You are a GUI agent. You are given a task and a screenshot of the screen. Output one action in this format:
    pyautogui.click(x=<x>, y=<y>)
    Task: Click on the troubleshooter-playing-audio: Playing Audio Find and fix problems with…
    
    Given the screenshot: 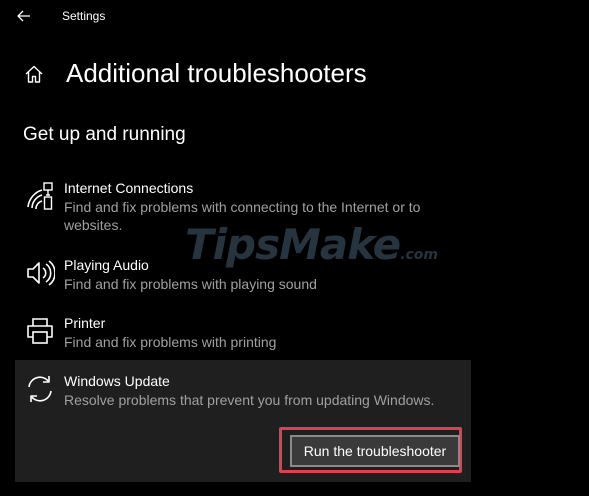 What is the action you would take?
    pyautogui.click(x=243, y=276)
    